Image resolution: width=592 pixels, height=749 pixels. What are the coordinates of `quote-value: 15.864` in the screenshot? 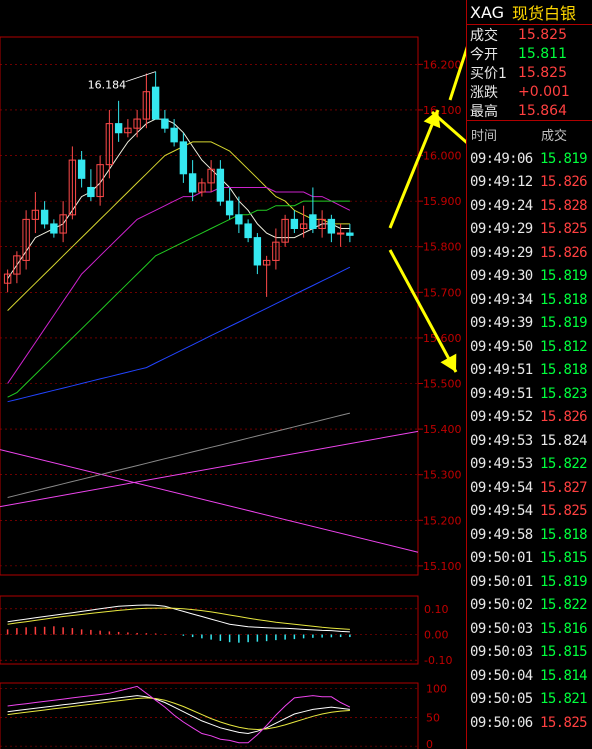 It's located at (542, 110).